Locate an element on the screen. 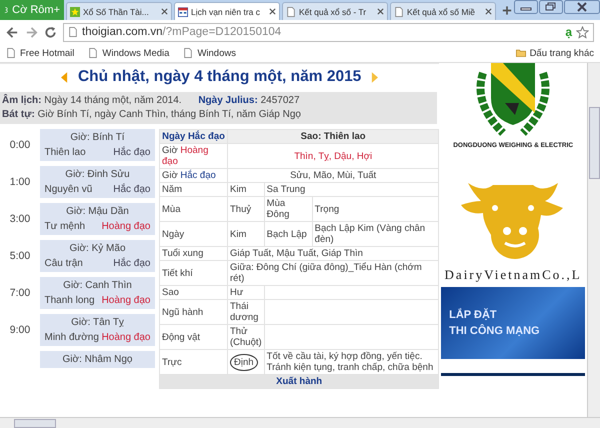  table-header: Ngày Hắc đạo is located at coordinates (193, 136).